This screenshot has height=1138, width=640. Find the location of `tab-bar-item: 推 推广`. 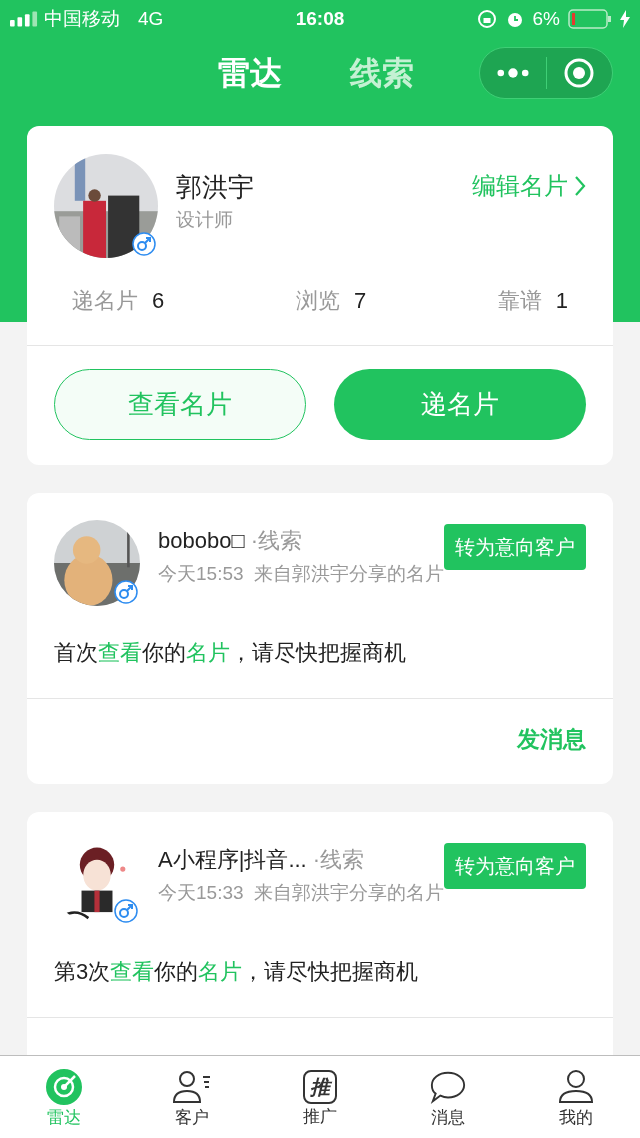

tab-bar-item: 推 推广 is located at coordinates (320, 1097).